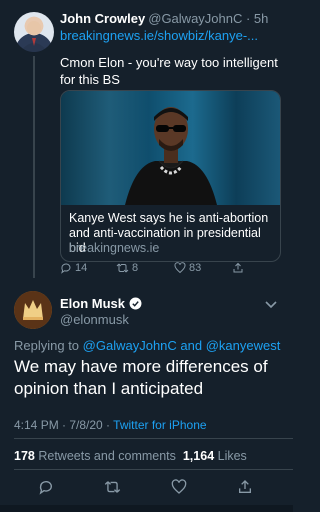 The height and width of the screenshot is (512, 320). Describe the element at coordinates (159, 425) in the screenshot. I see `tweet-source-link: Twitter for iPhone` at that location.